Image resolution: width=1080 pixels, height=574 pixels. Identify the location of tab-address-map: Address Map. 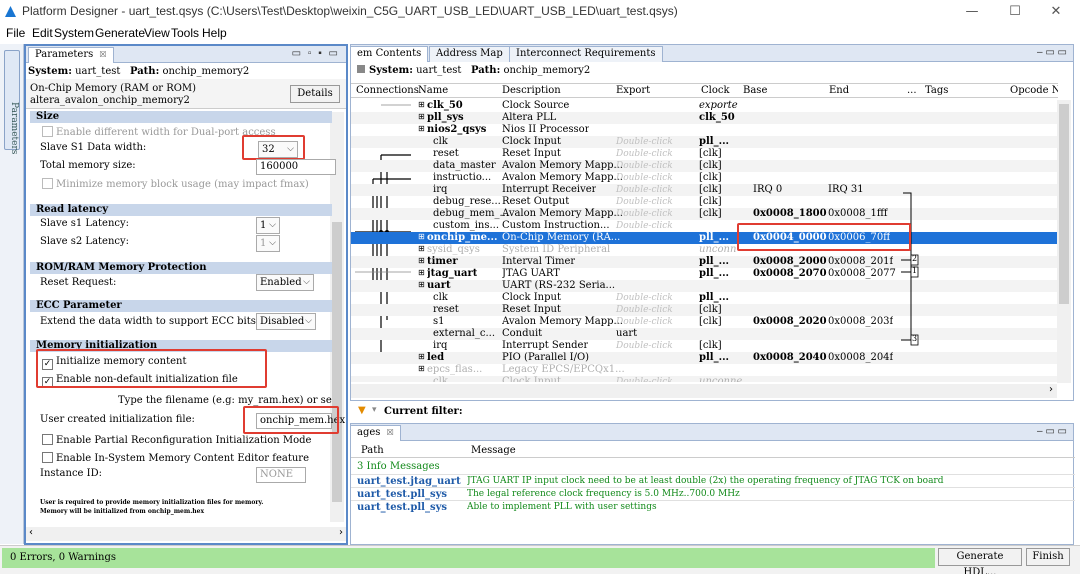
(469, 54).